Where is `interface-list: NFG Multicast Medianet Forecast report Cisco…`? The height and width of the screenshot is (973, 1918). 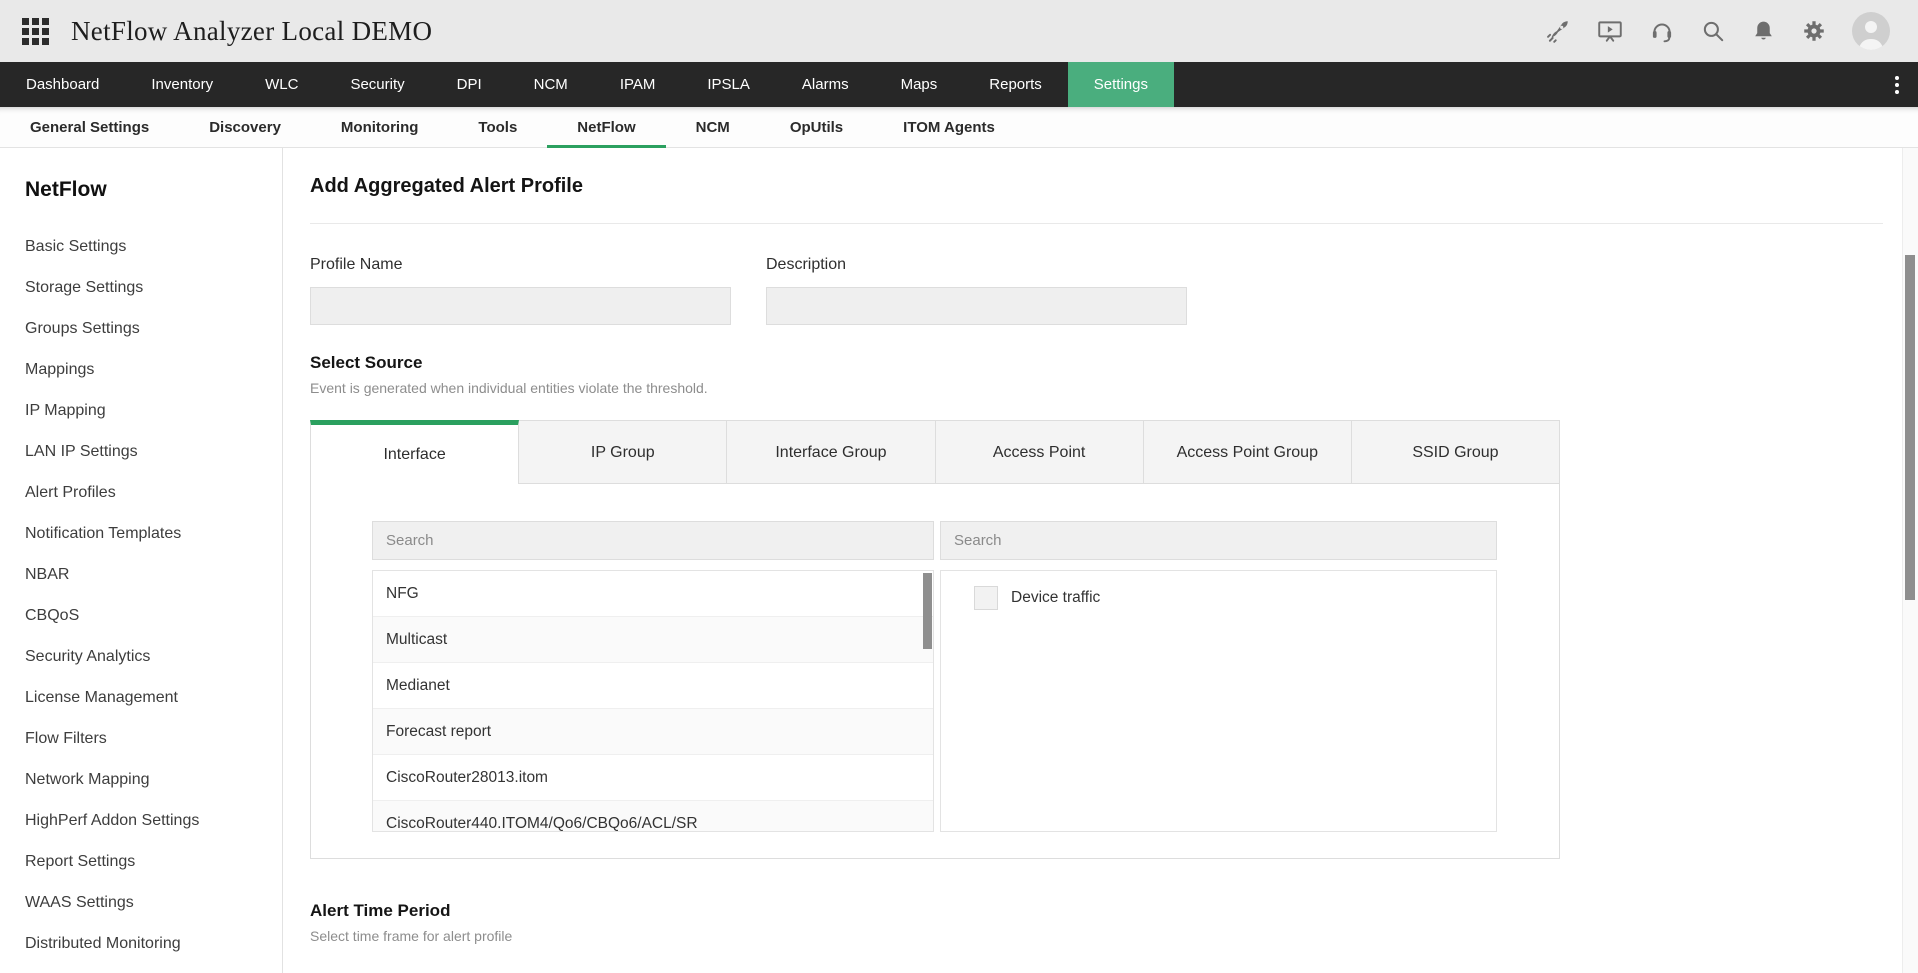 interface-list: NFG Multicast Medianet Forecast report Cisco… is located at coordinates (653, 701).